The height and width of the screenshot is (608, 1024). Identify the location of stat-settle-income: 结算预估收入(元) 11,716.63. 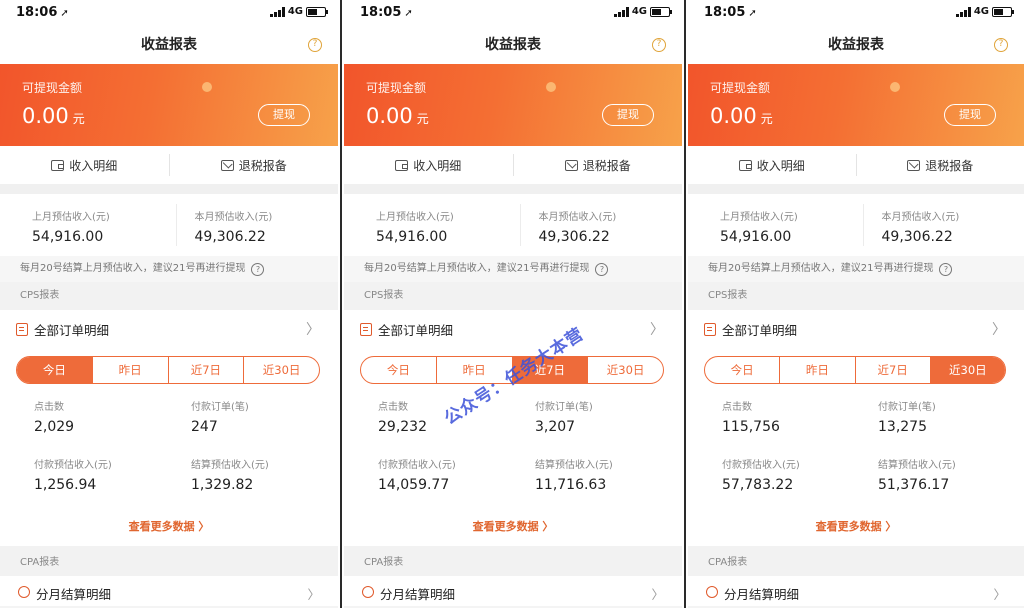
(574, 476).